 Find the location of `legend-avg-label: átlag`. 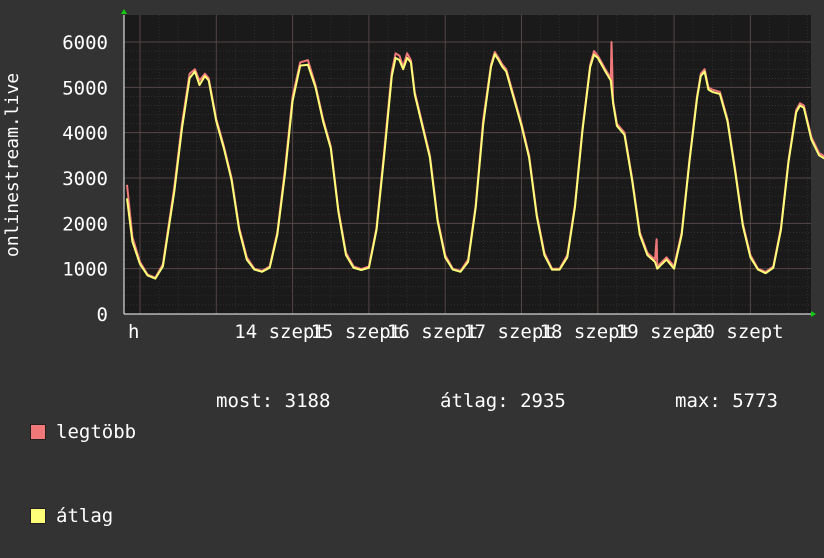

legend-avg-label: átlag is located at coordinates (85, 516).